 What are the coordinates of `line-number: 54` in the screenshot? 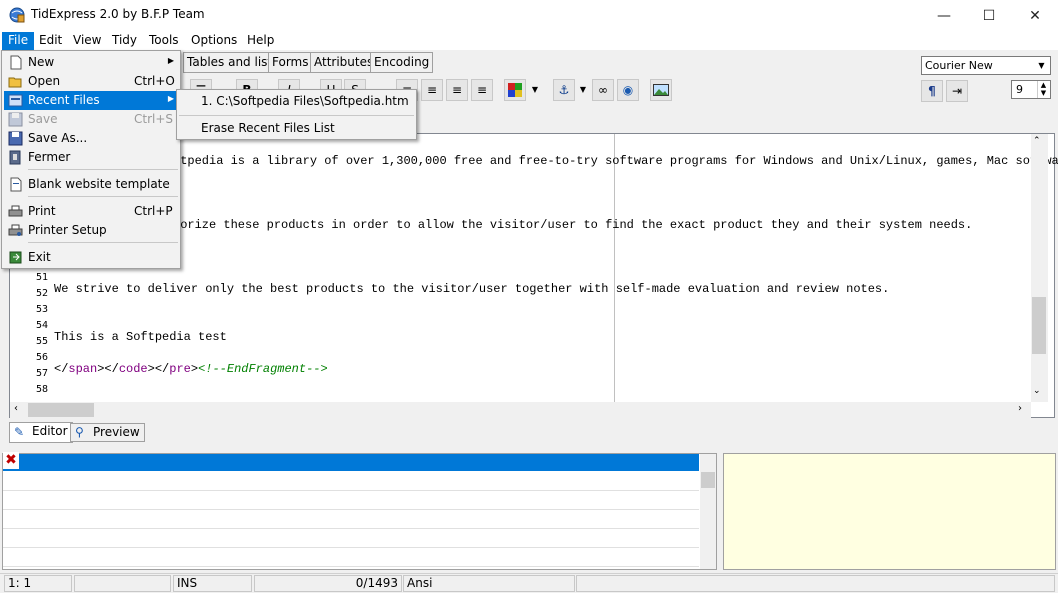 It's located at (41, 325).